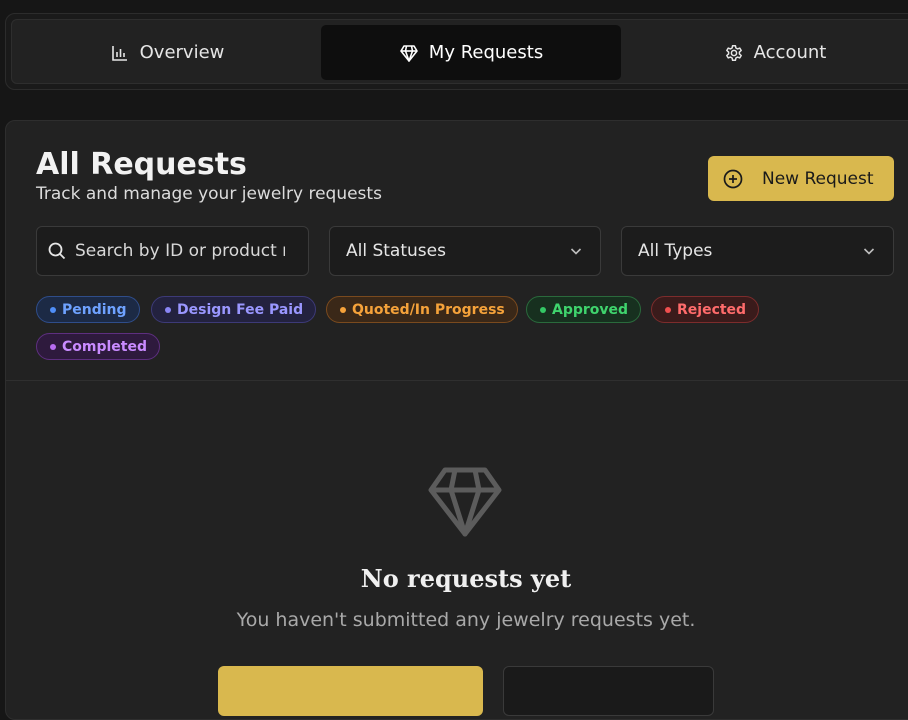  I want to click on status-chip-label: Design Fee Paid, so click(240, 309).